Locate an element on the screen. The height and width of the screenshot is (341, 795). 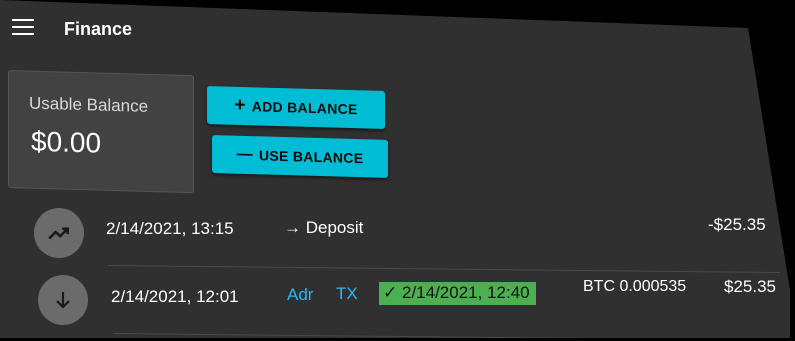
transaction-datetime: 2/14/2021, 13:15 is located at coordinates (170, 228).